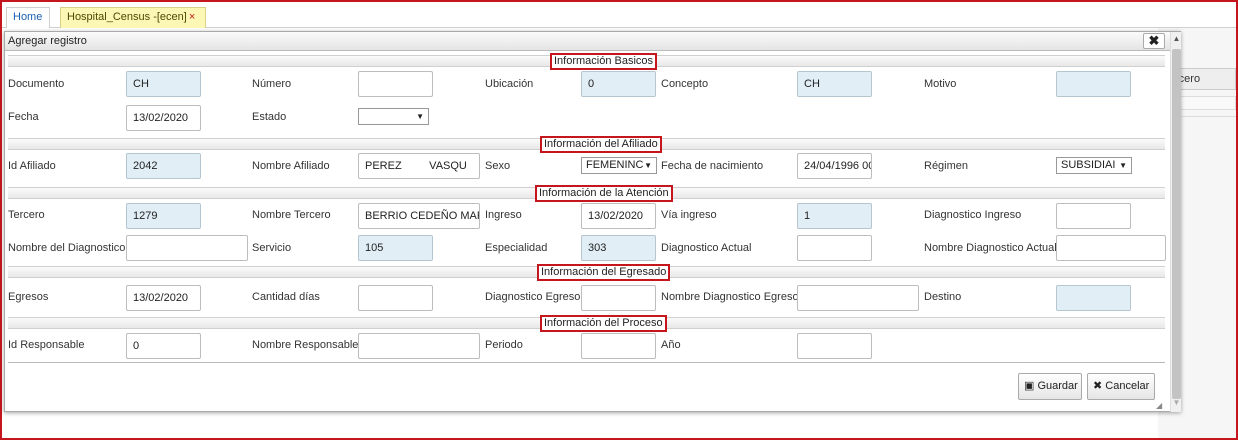  I want to click on especialidad-field: 303, so click(618, 248).